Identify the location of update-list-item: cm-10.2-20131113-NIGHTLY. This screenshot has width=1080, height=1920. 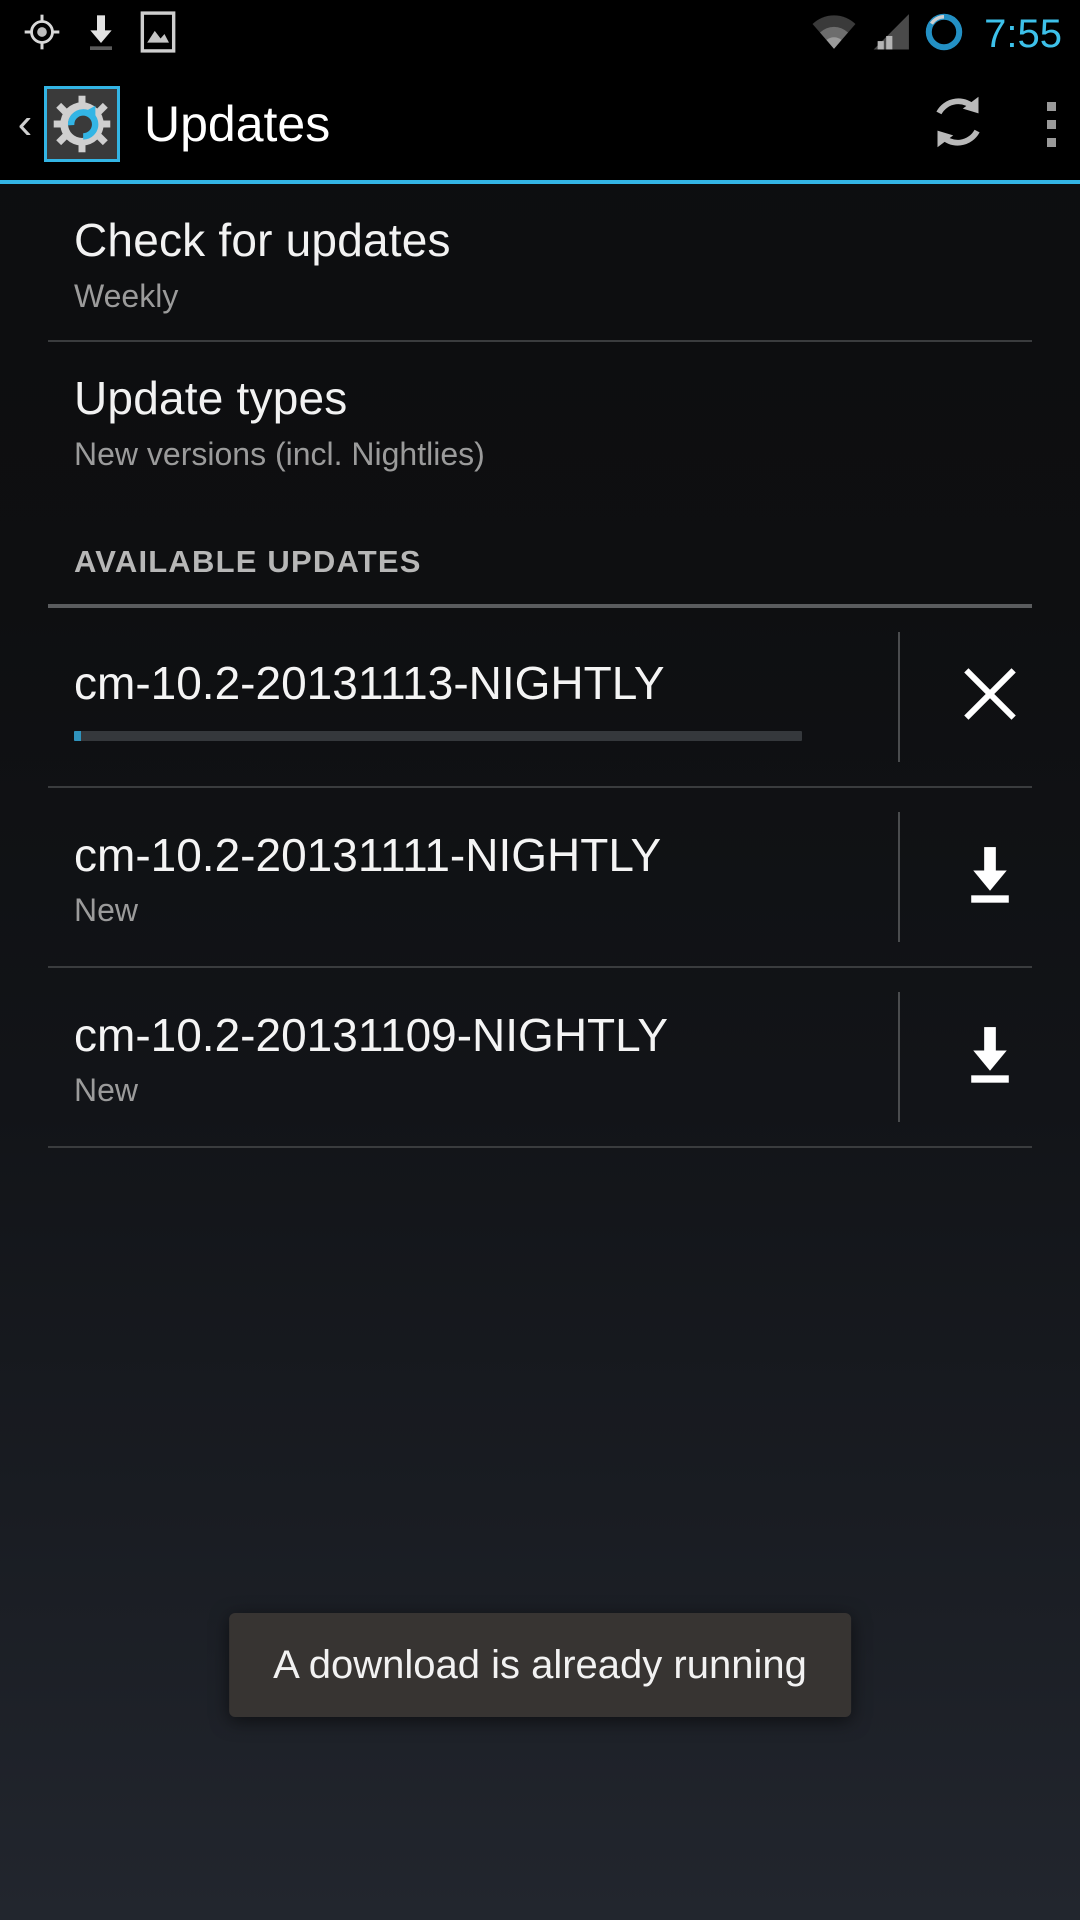
(540, 697).